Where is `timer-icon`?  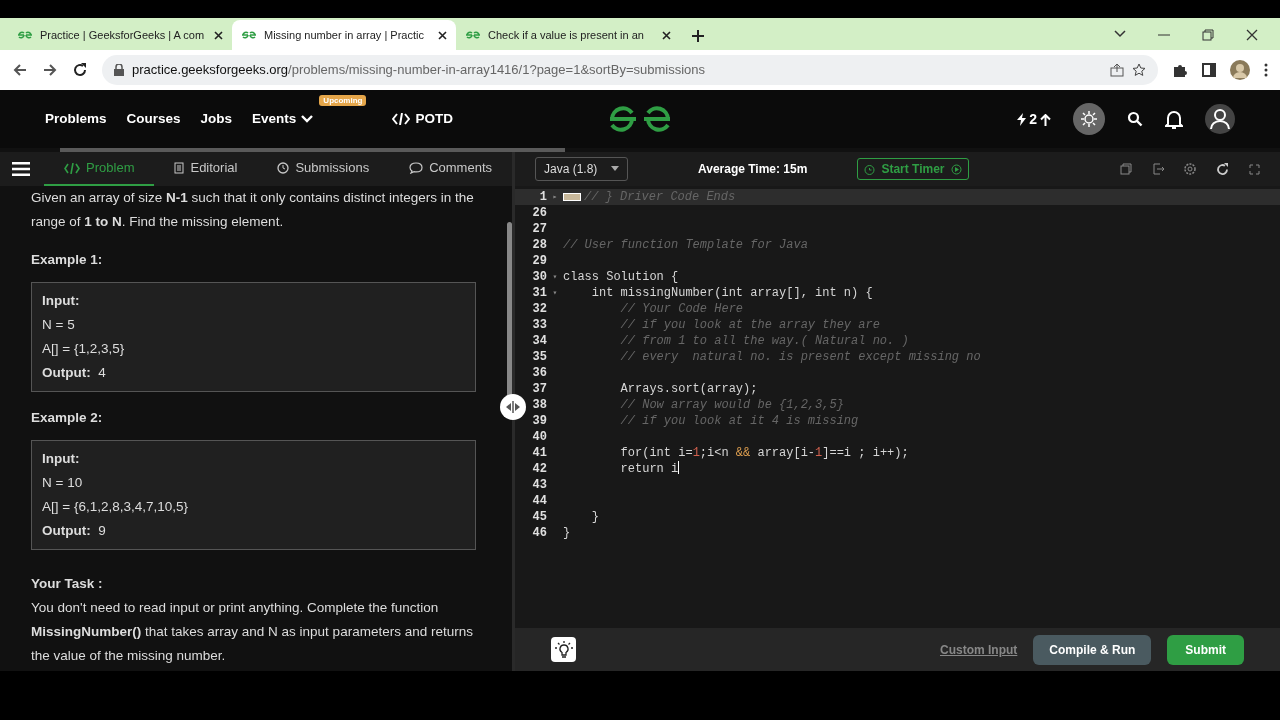 timer-icon is located at coordinates (870, 169).